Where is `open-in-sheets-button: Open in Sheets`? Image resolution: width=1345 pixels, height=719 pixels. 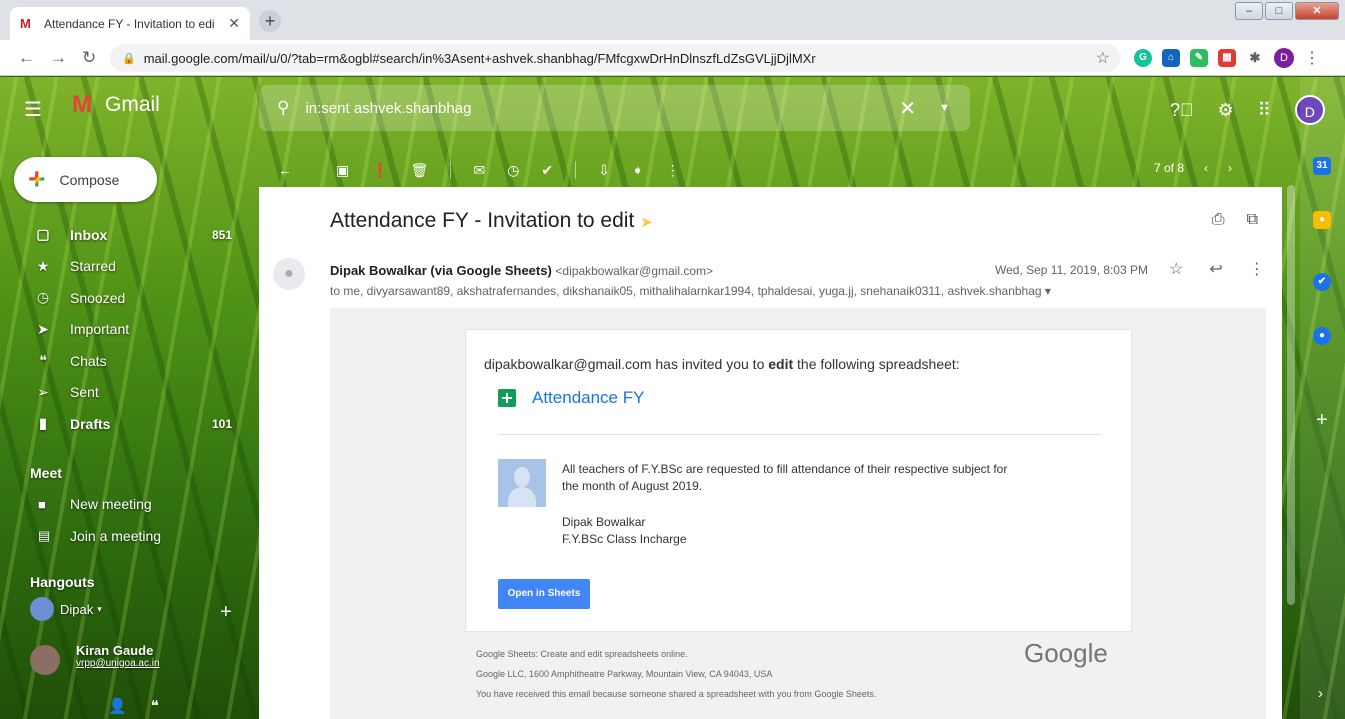 open-in-sheets-button: Open in Sheets is located at coordinates (544, 594).